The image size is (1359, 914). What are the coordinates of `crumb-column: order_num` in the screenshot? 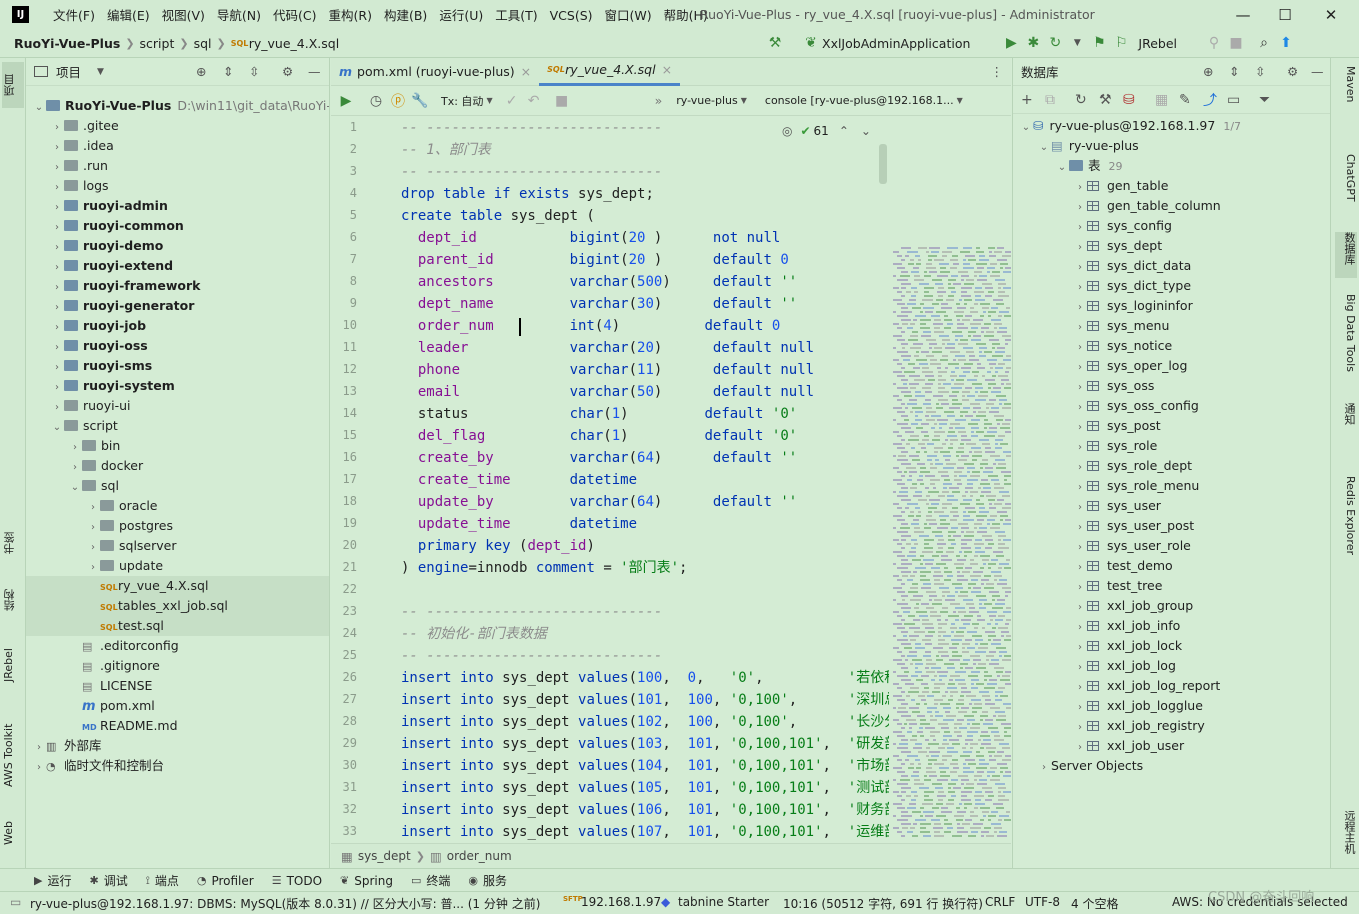 It's located at (479, 856).